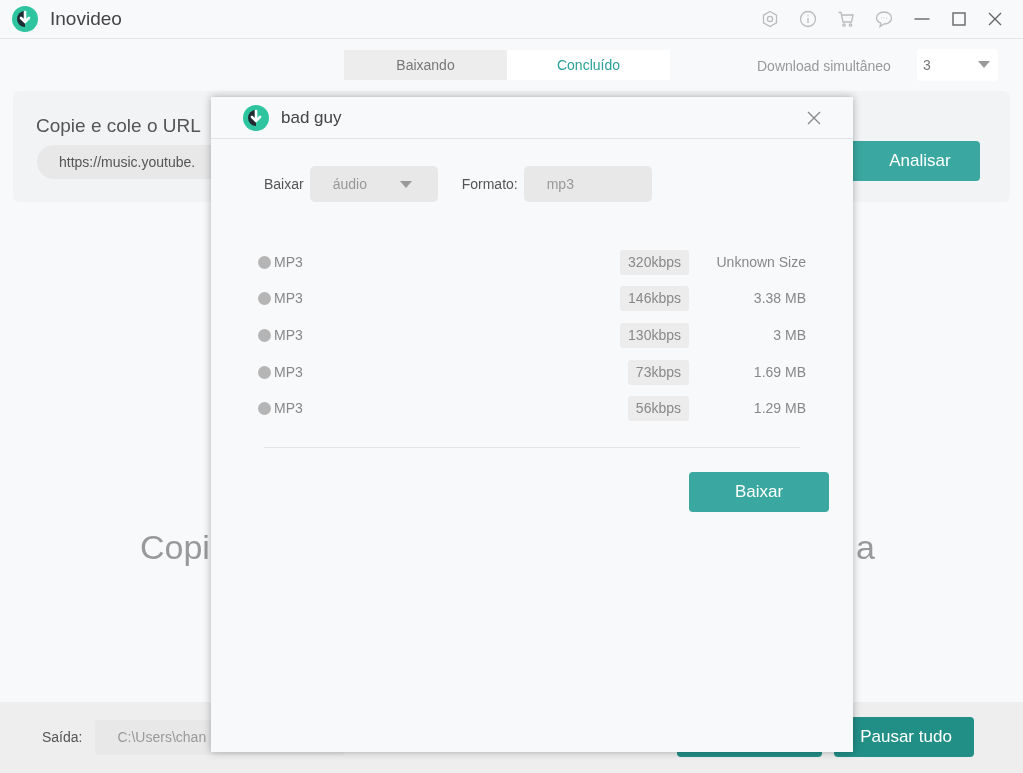 The height and width of the screenshot is (773, 1023). Describe the element at coordinates (959, 19) in the screenshot. I see `maximize-icon` at that location.